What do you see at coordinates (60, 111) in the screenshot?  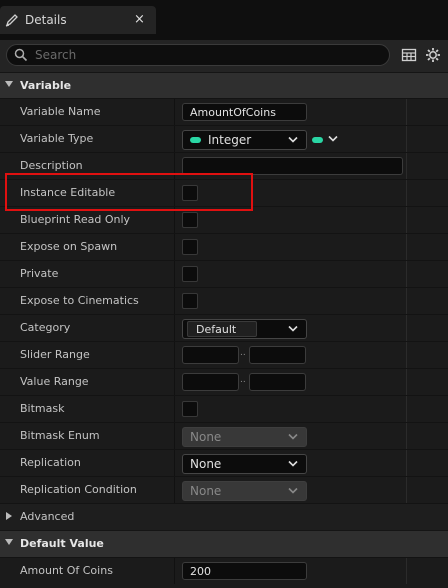 I see `property-label: Variable Name` at bounding box center [60, 111].